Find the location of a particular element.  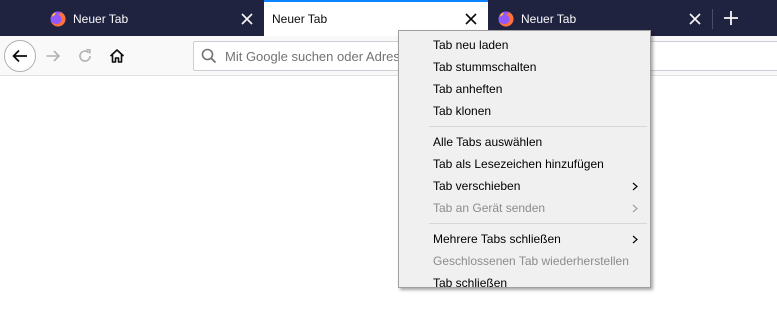

menu-item-move-tab: Tab verschieben is located at coordinates (524, 186).